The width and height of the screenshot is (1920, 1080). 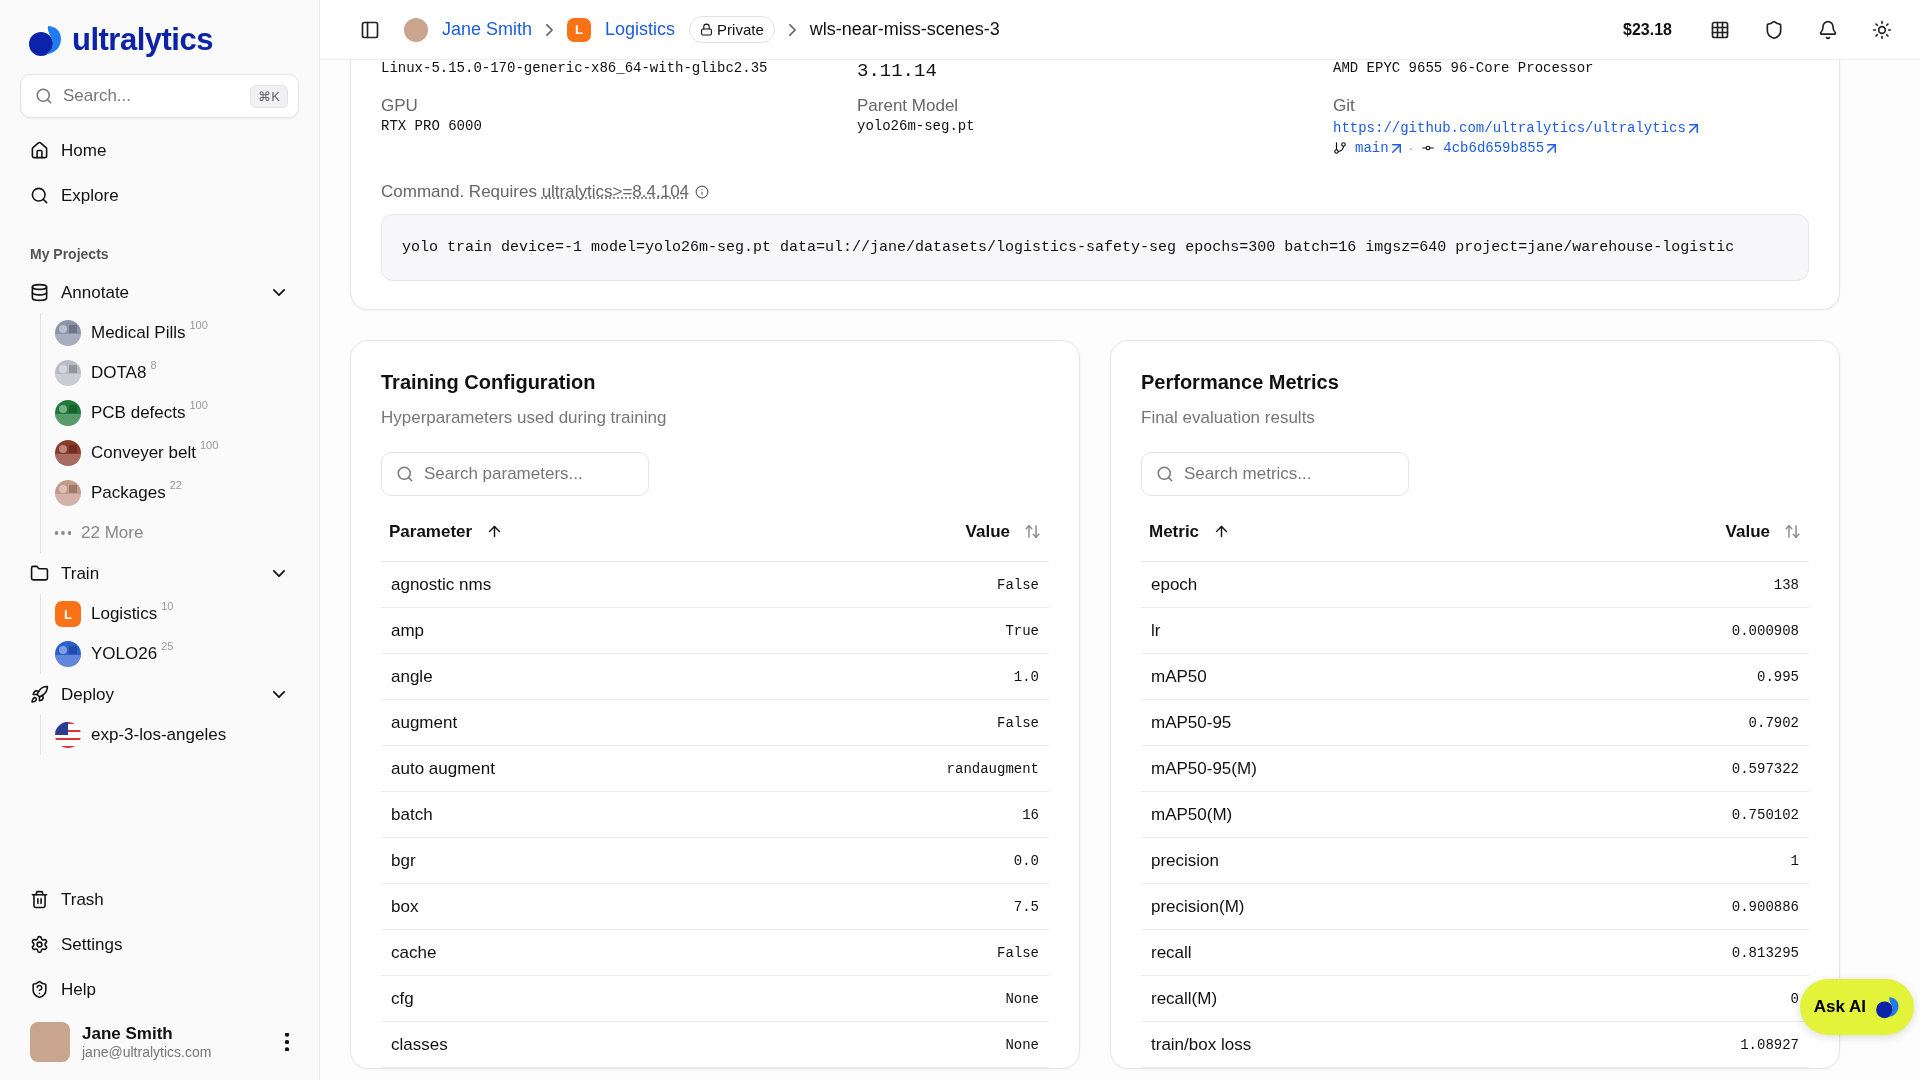 What do you see at coordinates (1022, 630) in the screenshot?
I see `table-cell: True` at bounding box center [1022, 630].